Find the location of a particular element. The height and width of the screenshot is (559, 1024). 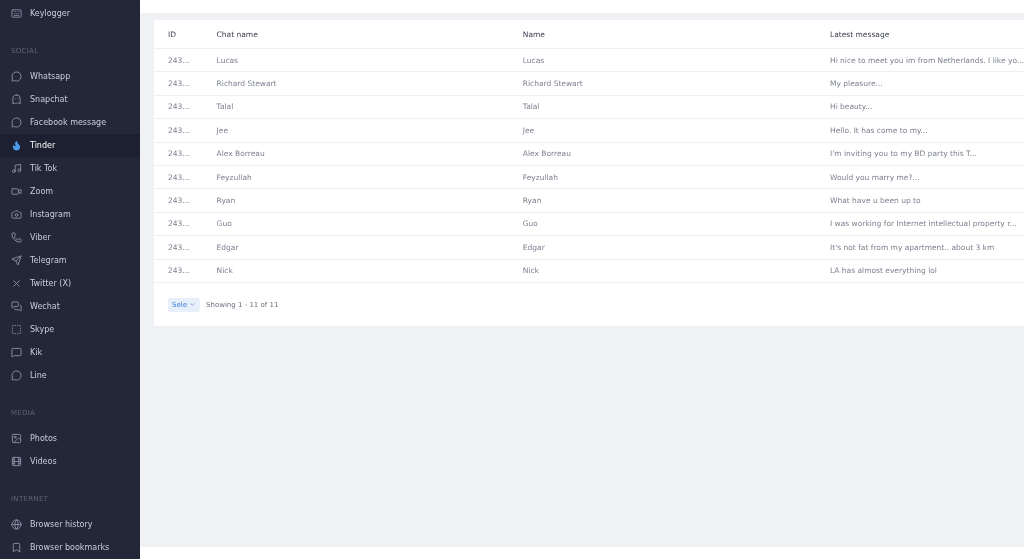

sidebar-item: Tinder is located at coordinates (70, 145).